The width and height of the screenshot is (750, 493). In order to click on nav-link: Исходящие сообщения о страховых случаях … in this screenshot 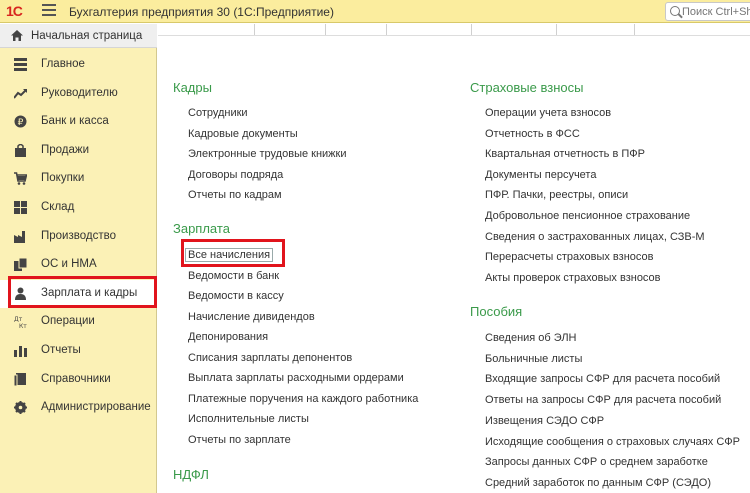, I will do `click(612, 442)`.